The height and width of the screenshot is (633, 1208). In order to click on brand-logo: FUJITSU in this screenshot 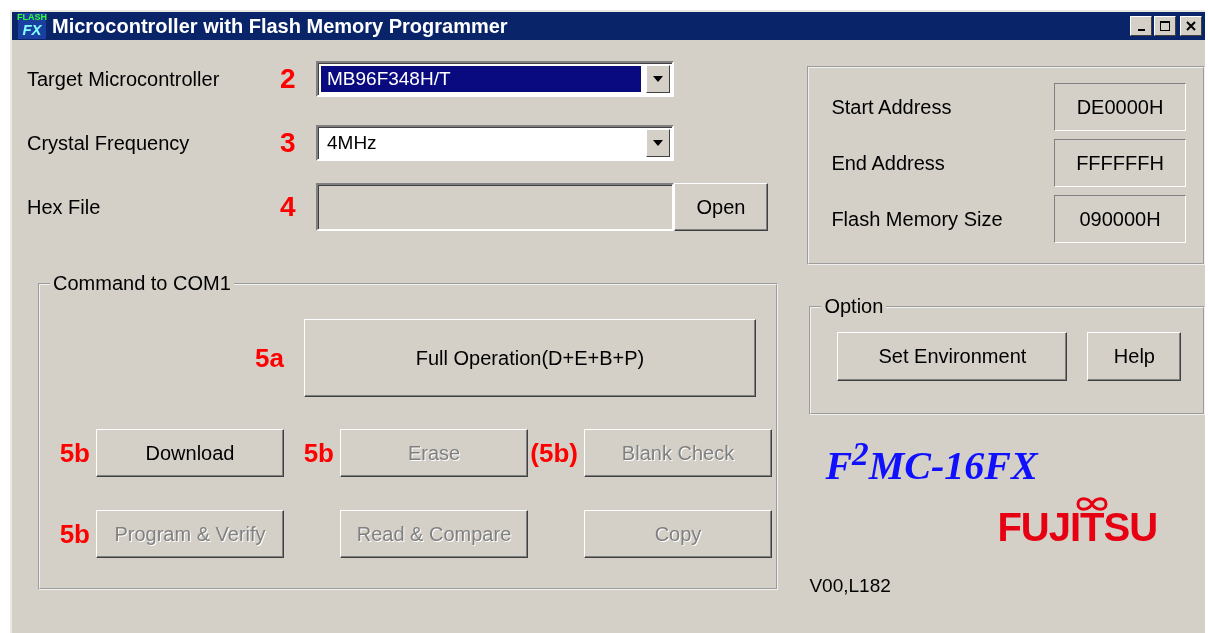, I will do `click(1077, 521)`.